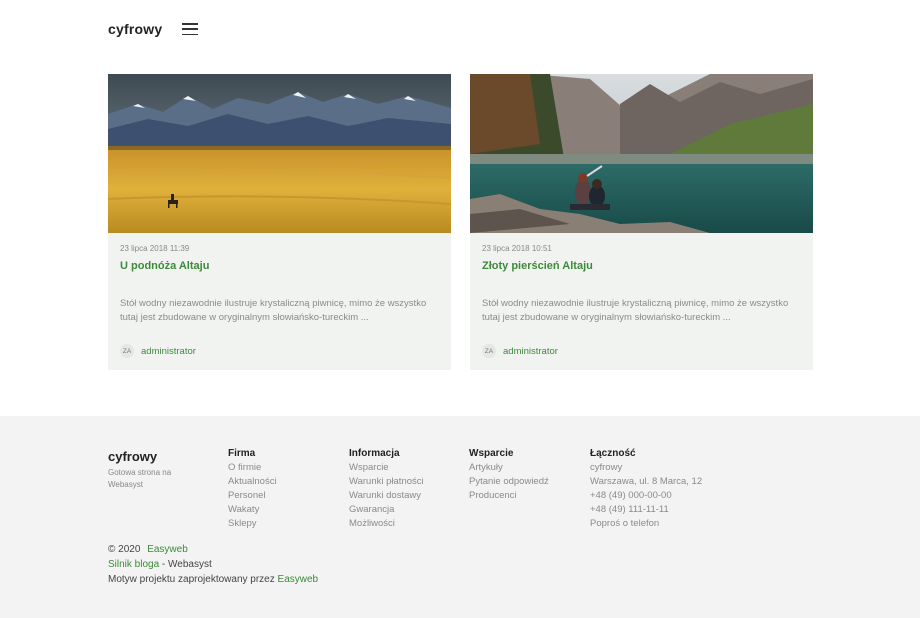  I want to click on footer-link: Artykuły, so click(529, 468).